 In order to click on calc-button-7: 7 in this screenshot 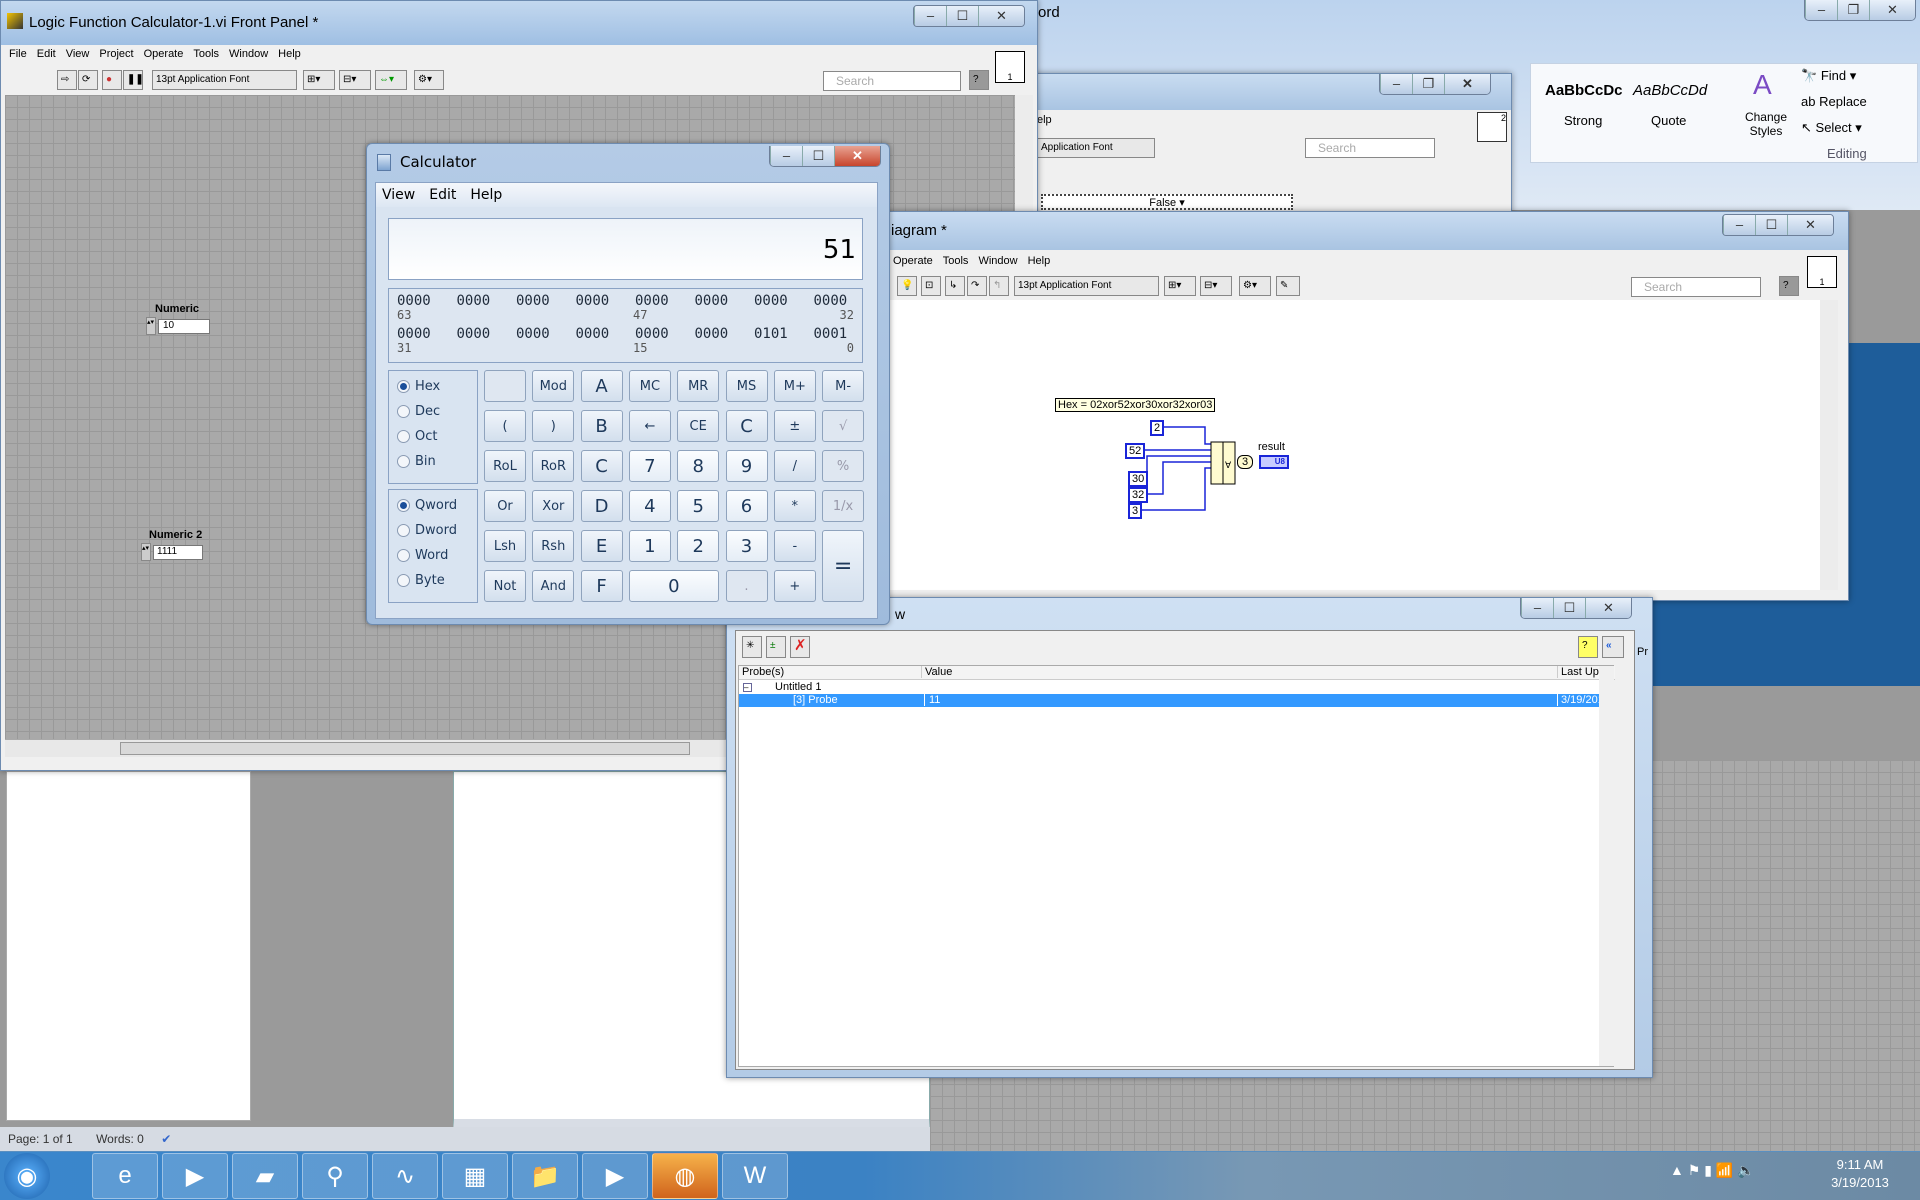, I will do `click(649, 466)`.